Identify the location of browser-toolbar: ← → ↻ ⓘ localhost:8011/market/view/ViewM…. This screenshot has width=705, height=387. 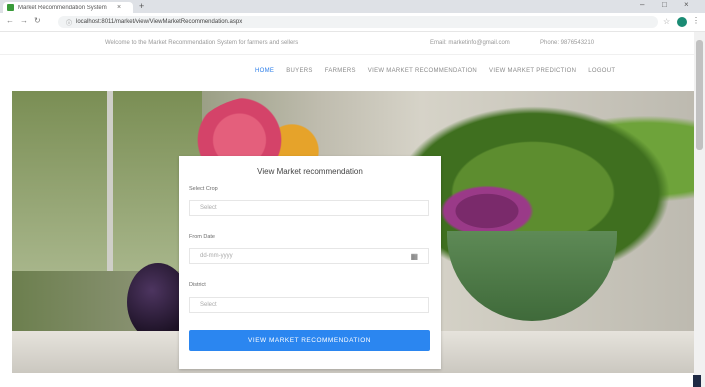
(352, 22).